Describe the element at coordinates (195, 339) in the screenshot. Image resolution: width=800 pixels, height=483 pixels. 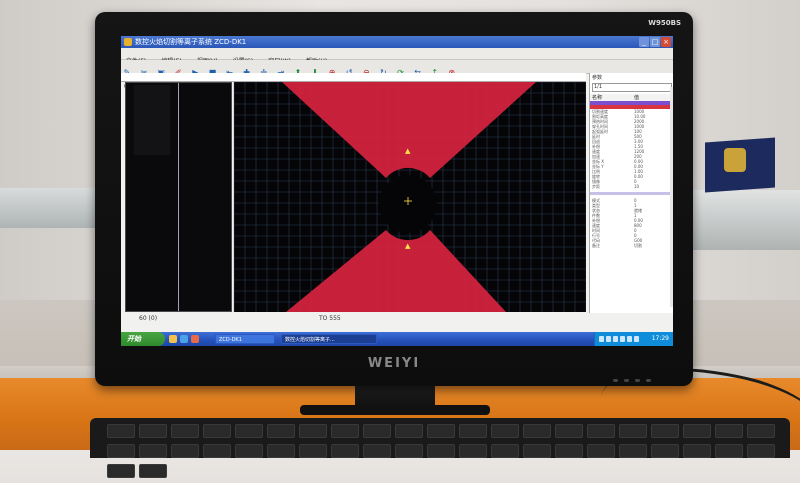
I see `media-icon` at that location.